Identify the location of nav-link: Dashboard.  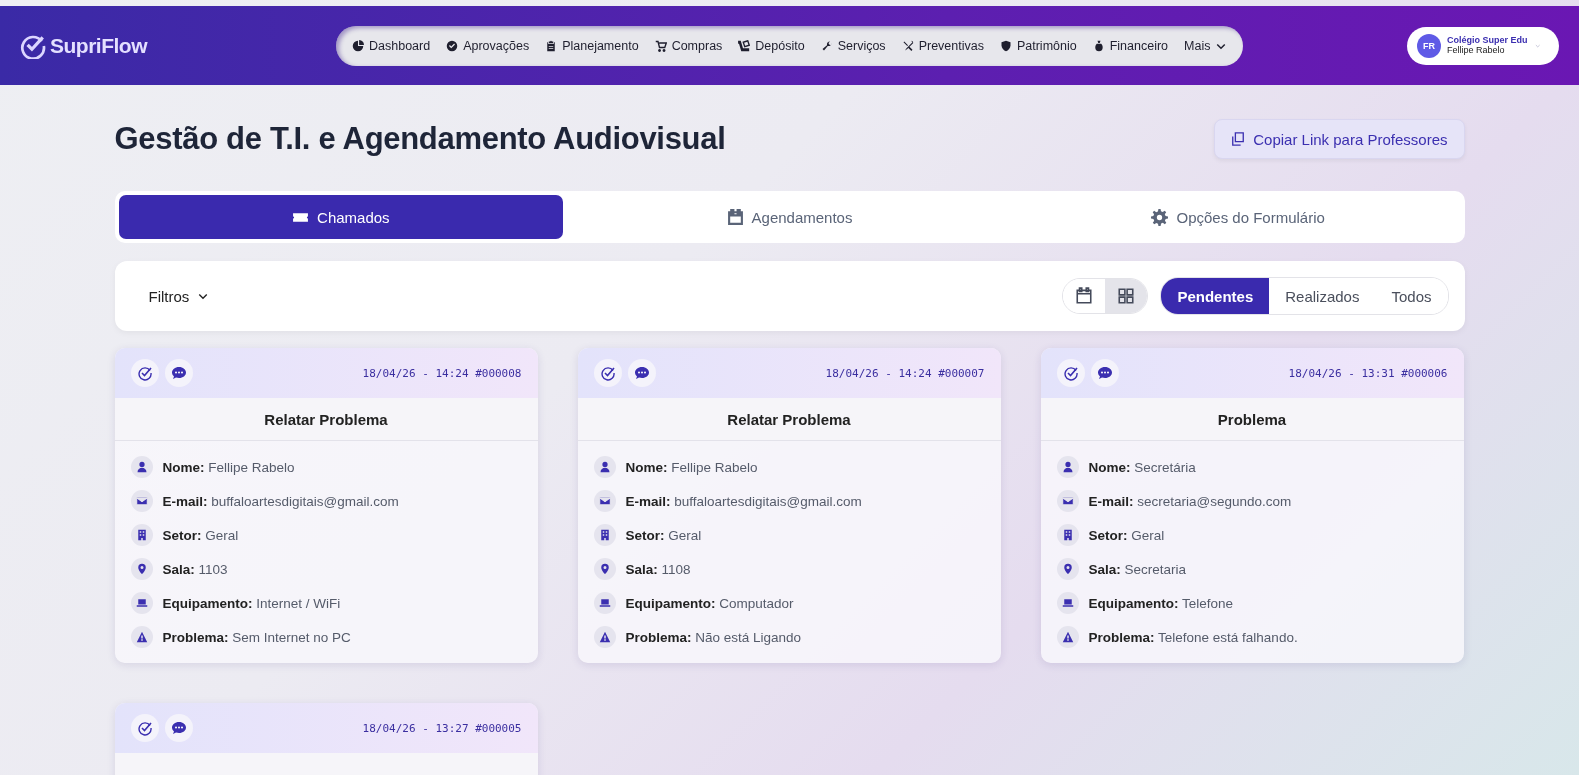
(391, 45).